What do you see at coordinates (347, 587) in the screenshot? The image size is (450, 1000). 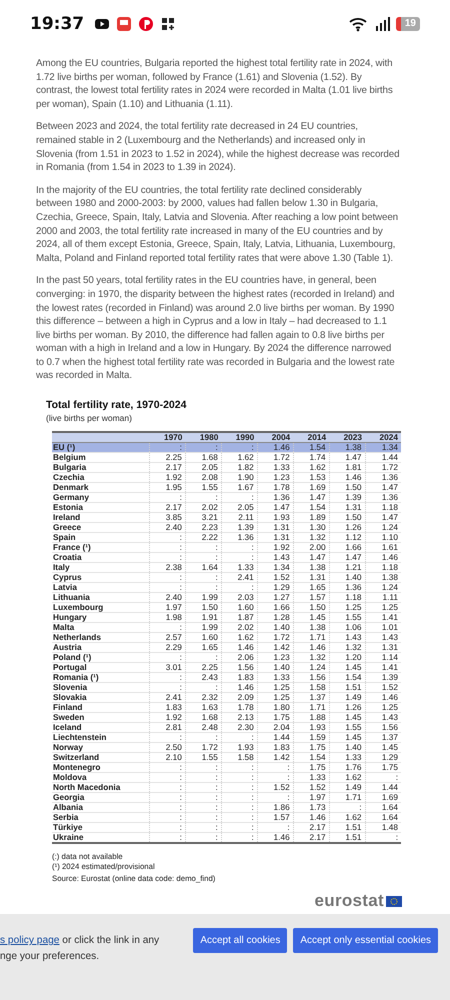 I see `value-cell: 1.36` at bounding box center [347, 587].